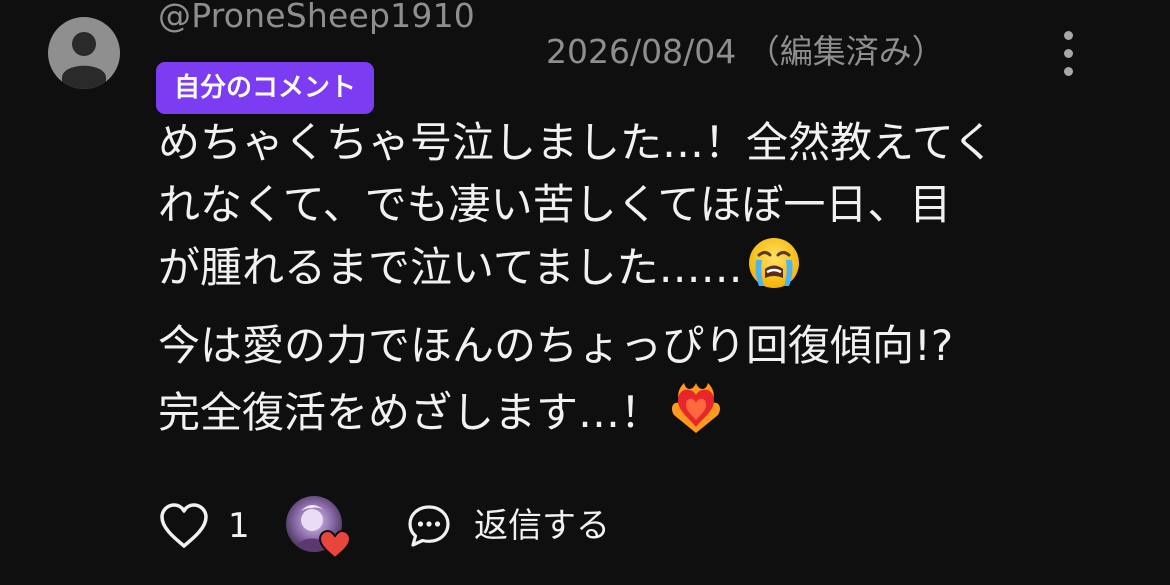  I want to click on comment-author: @ProneSheep1910, so click(316, 21).